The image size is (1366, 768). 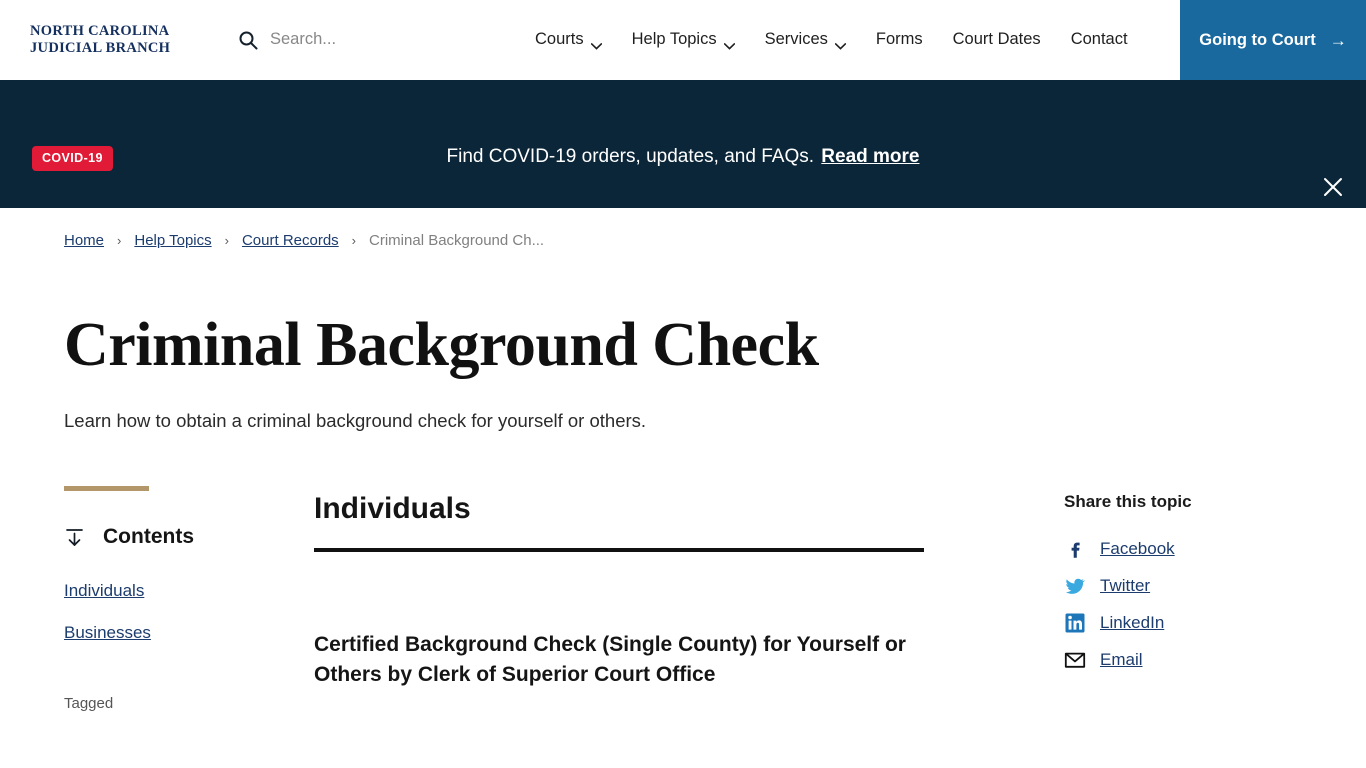 What do you see at coordinates (1075, 549) in the screenshot?
I see `facebook-icon` at bounding box center [1075, 549].